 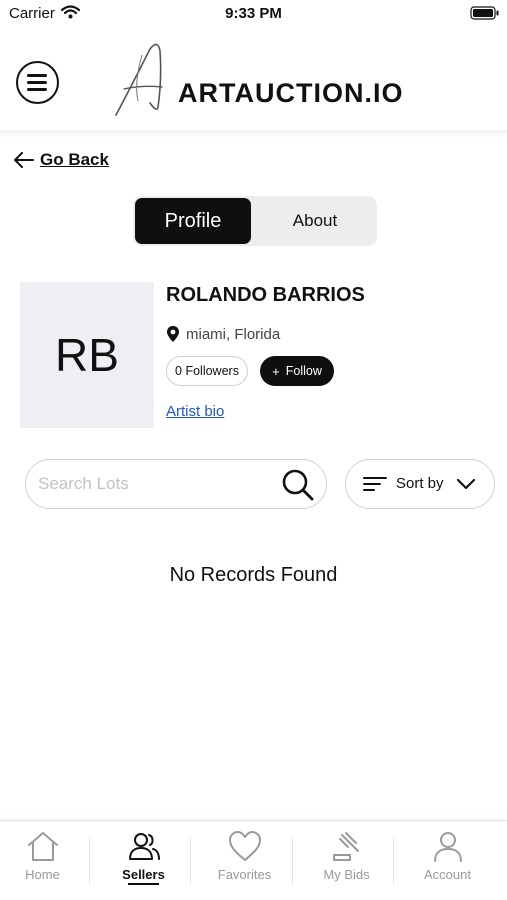 I want to click on header-divider, so click(x=253, y=134).